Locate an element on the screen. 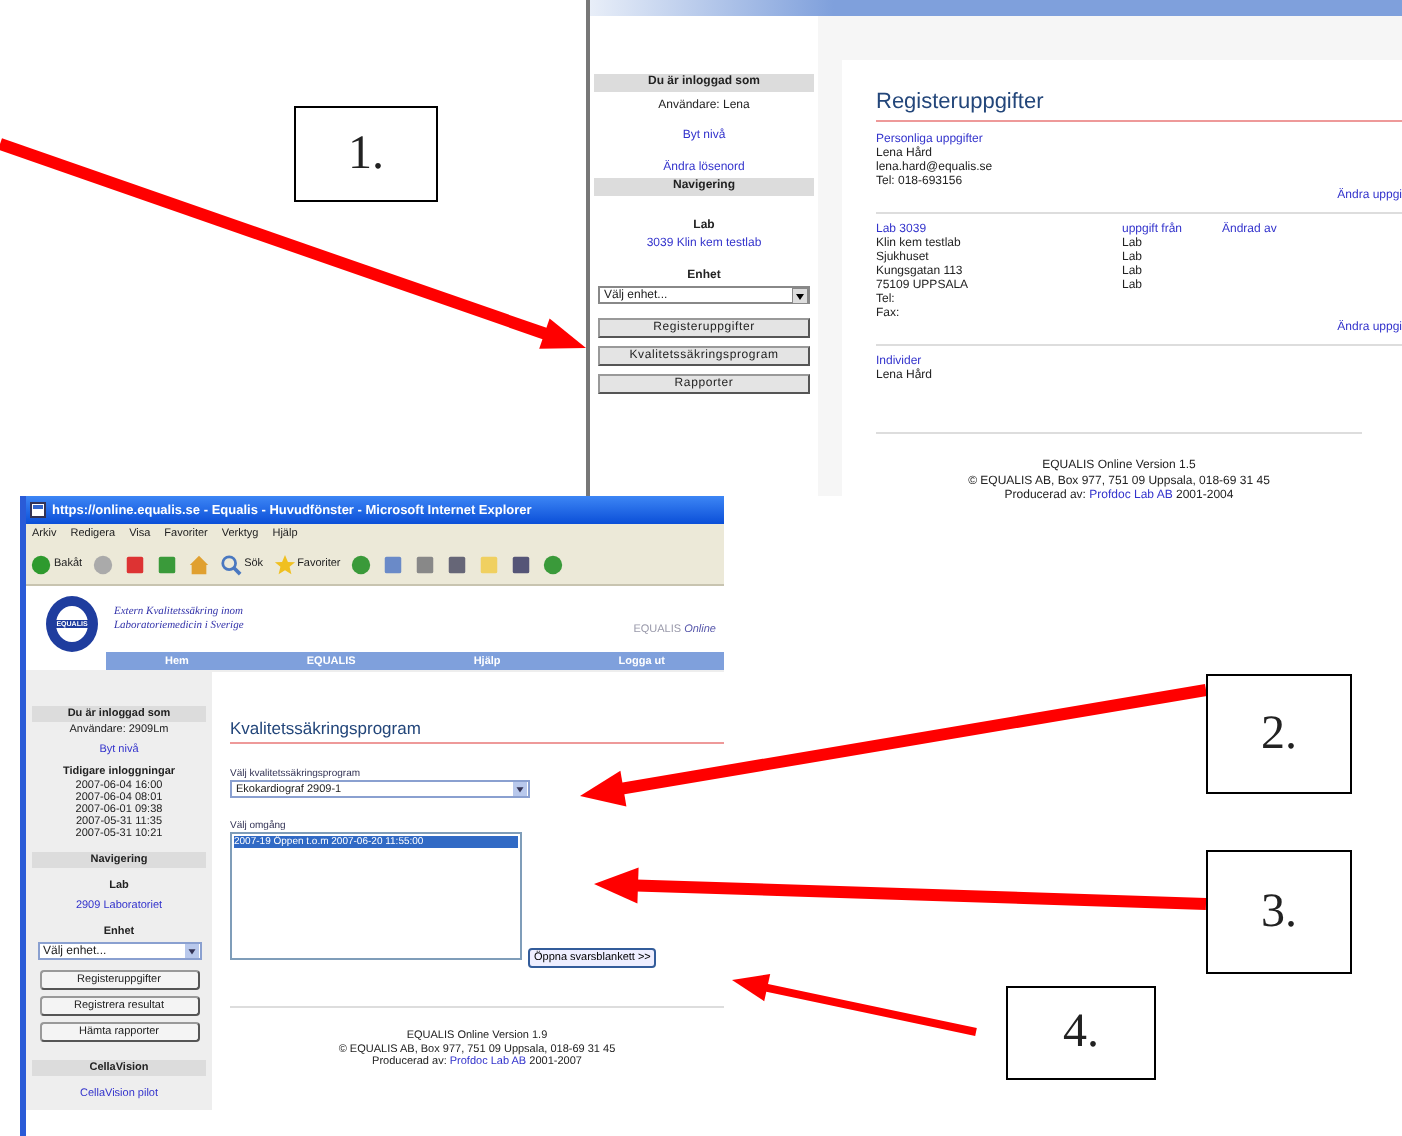 Image resolution: width=1402 pixels, height=1136 pixels. callout-label: 1. is located at coordinates (366, 154).